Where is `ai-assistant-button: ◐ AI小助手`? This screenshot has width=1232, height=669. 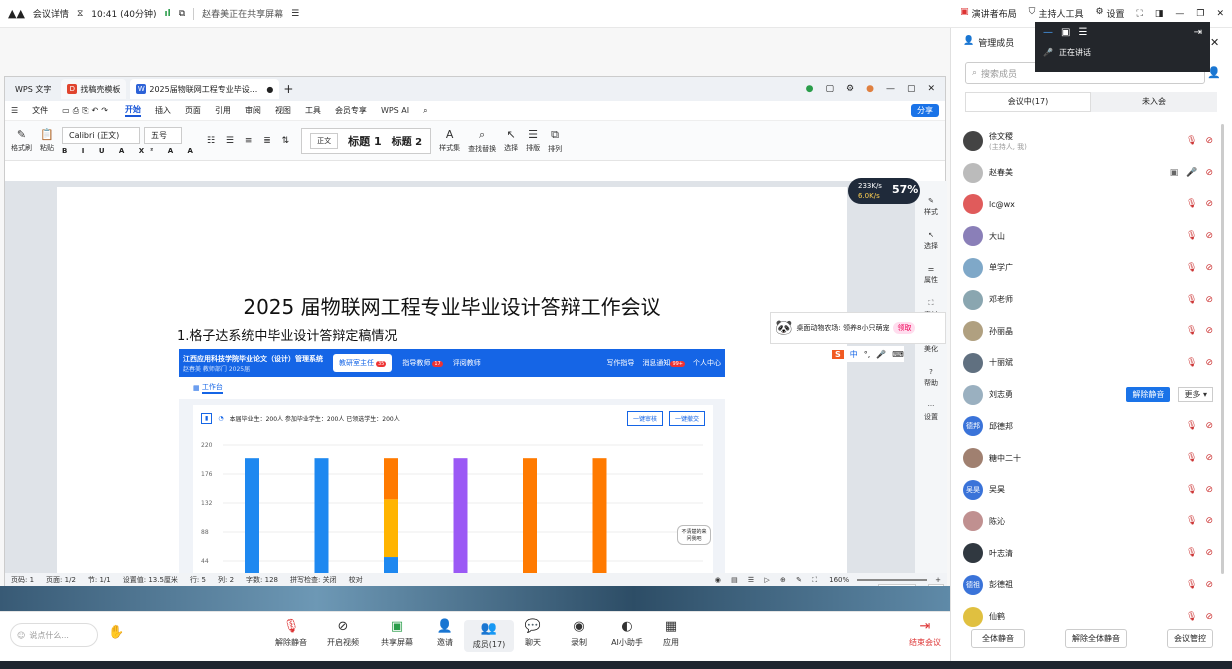
ai-assistant-button: ◐ AI小助手 is located at coordinates (627, 634).